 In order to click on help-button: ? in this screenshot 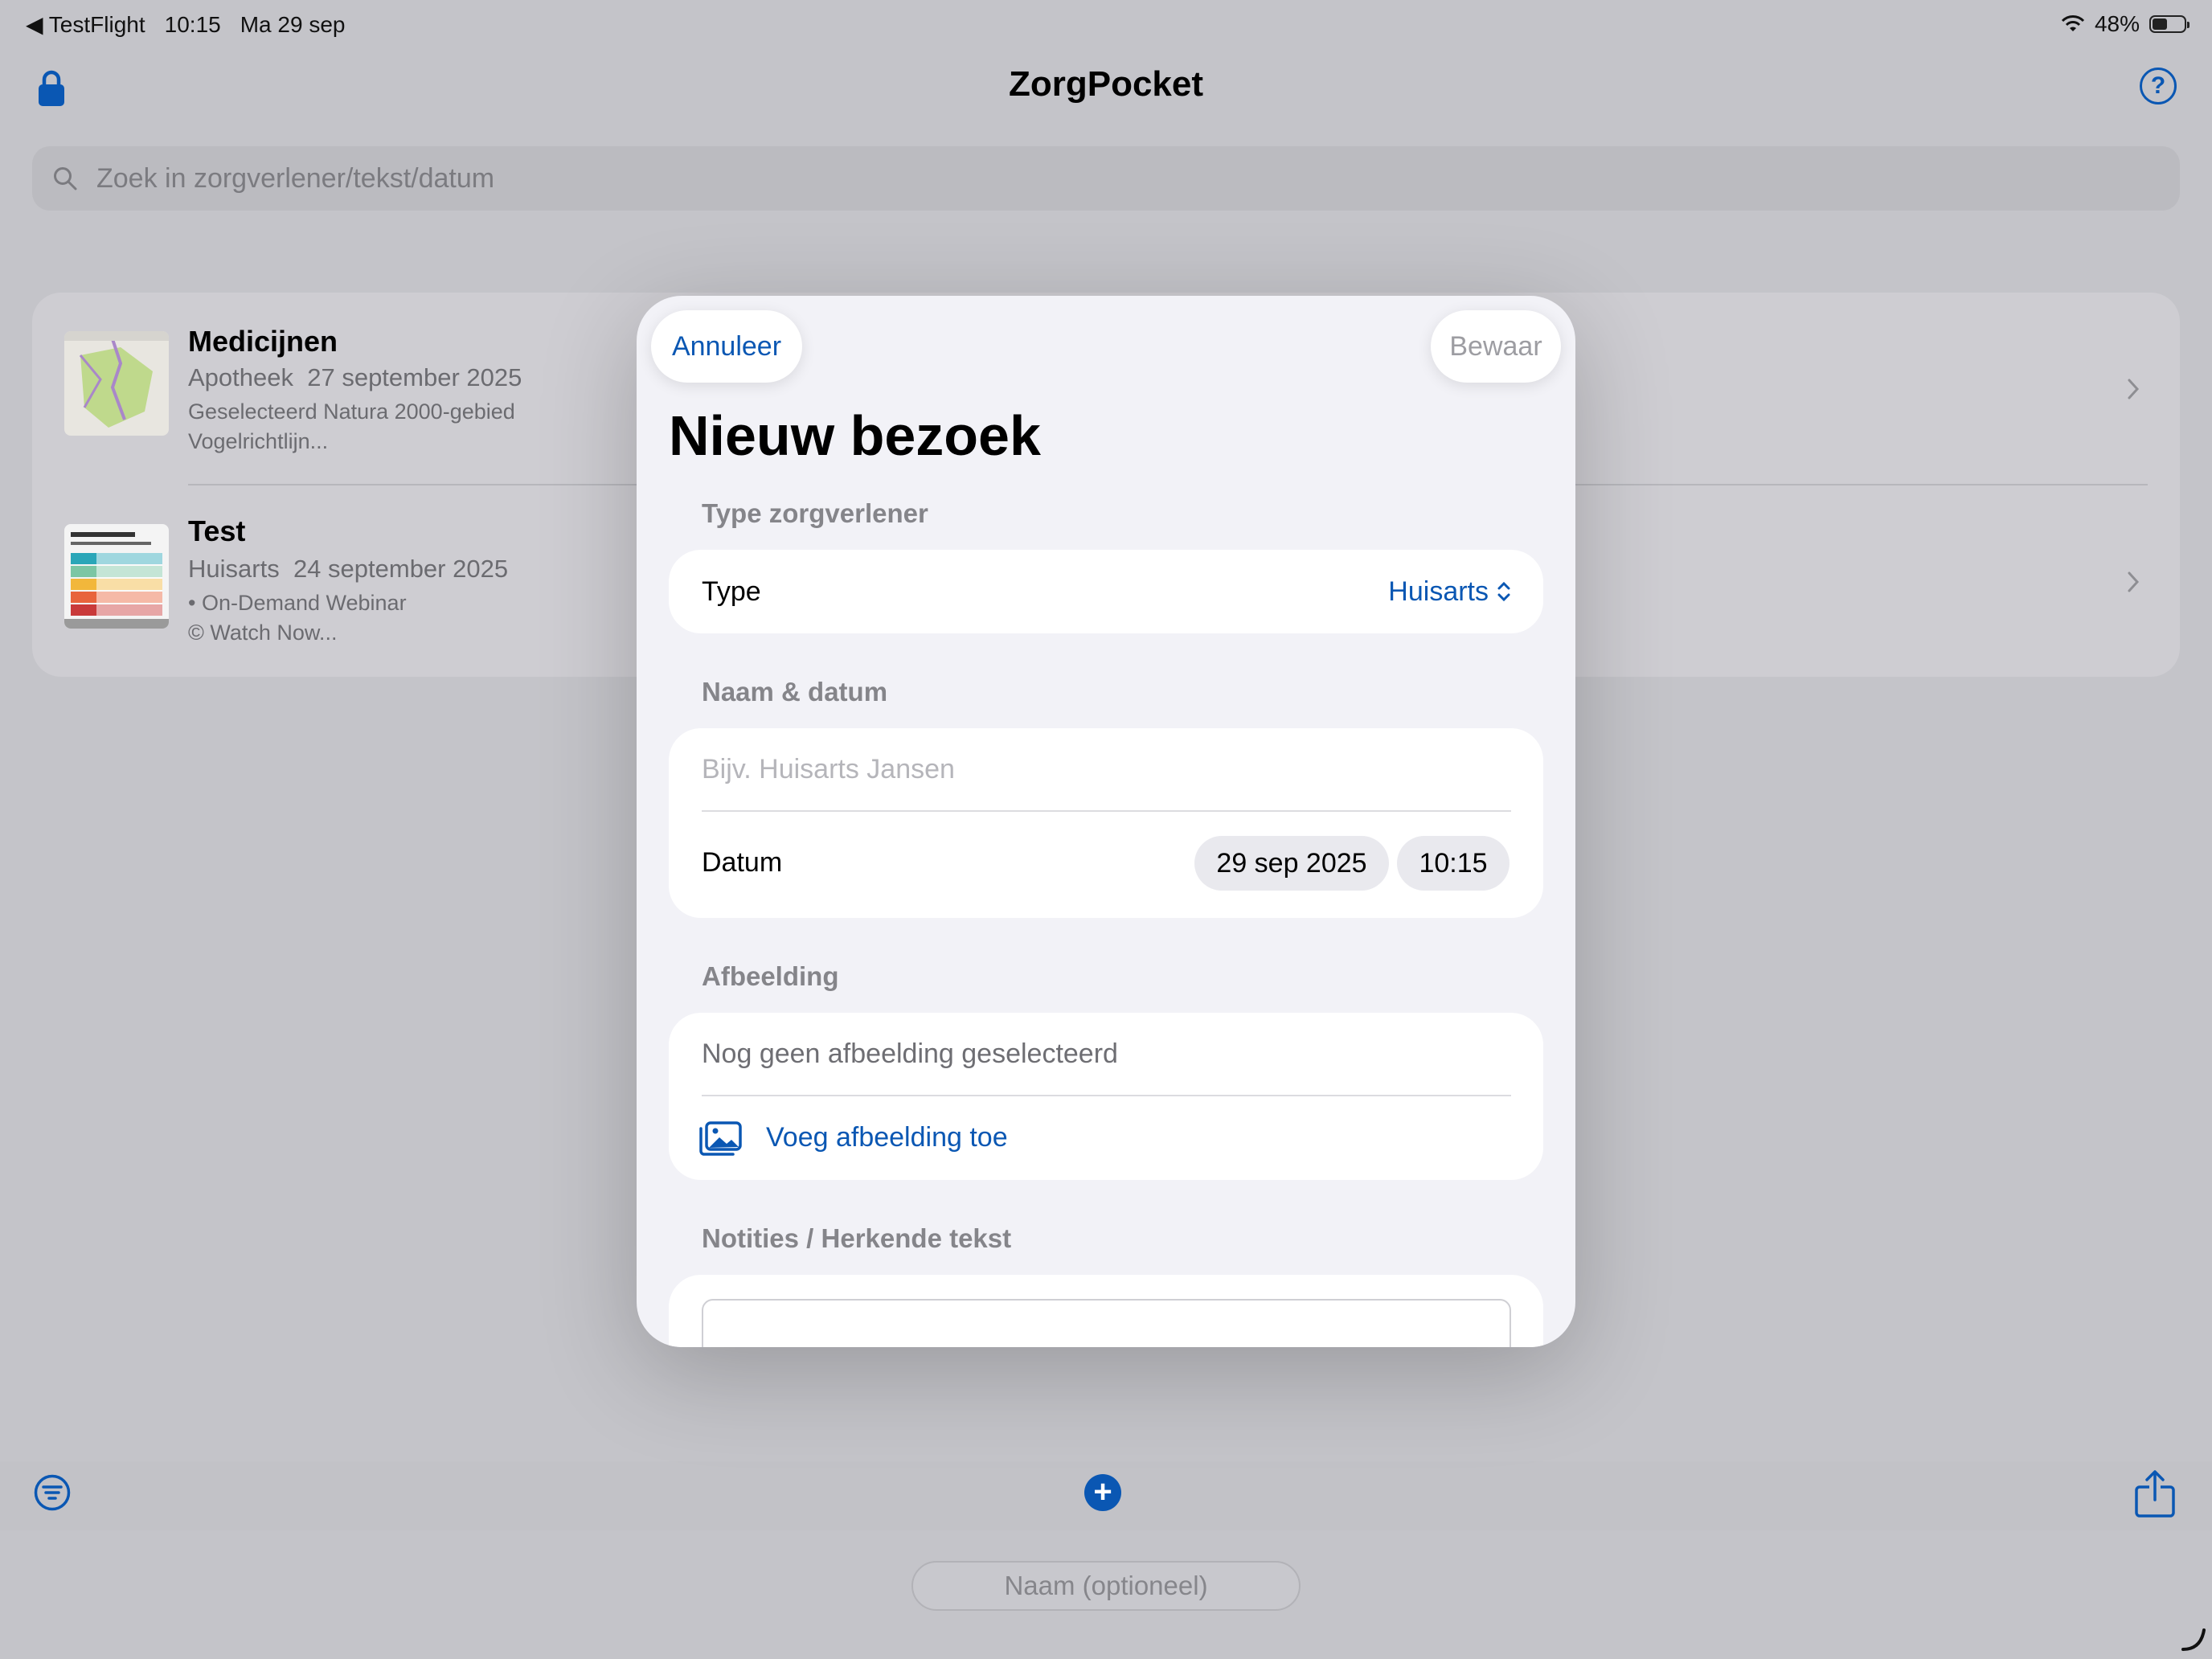, I will do `click(2158, 86)`.